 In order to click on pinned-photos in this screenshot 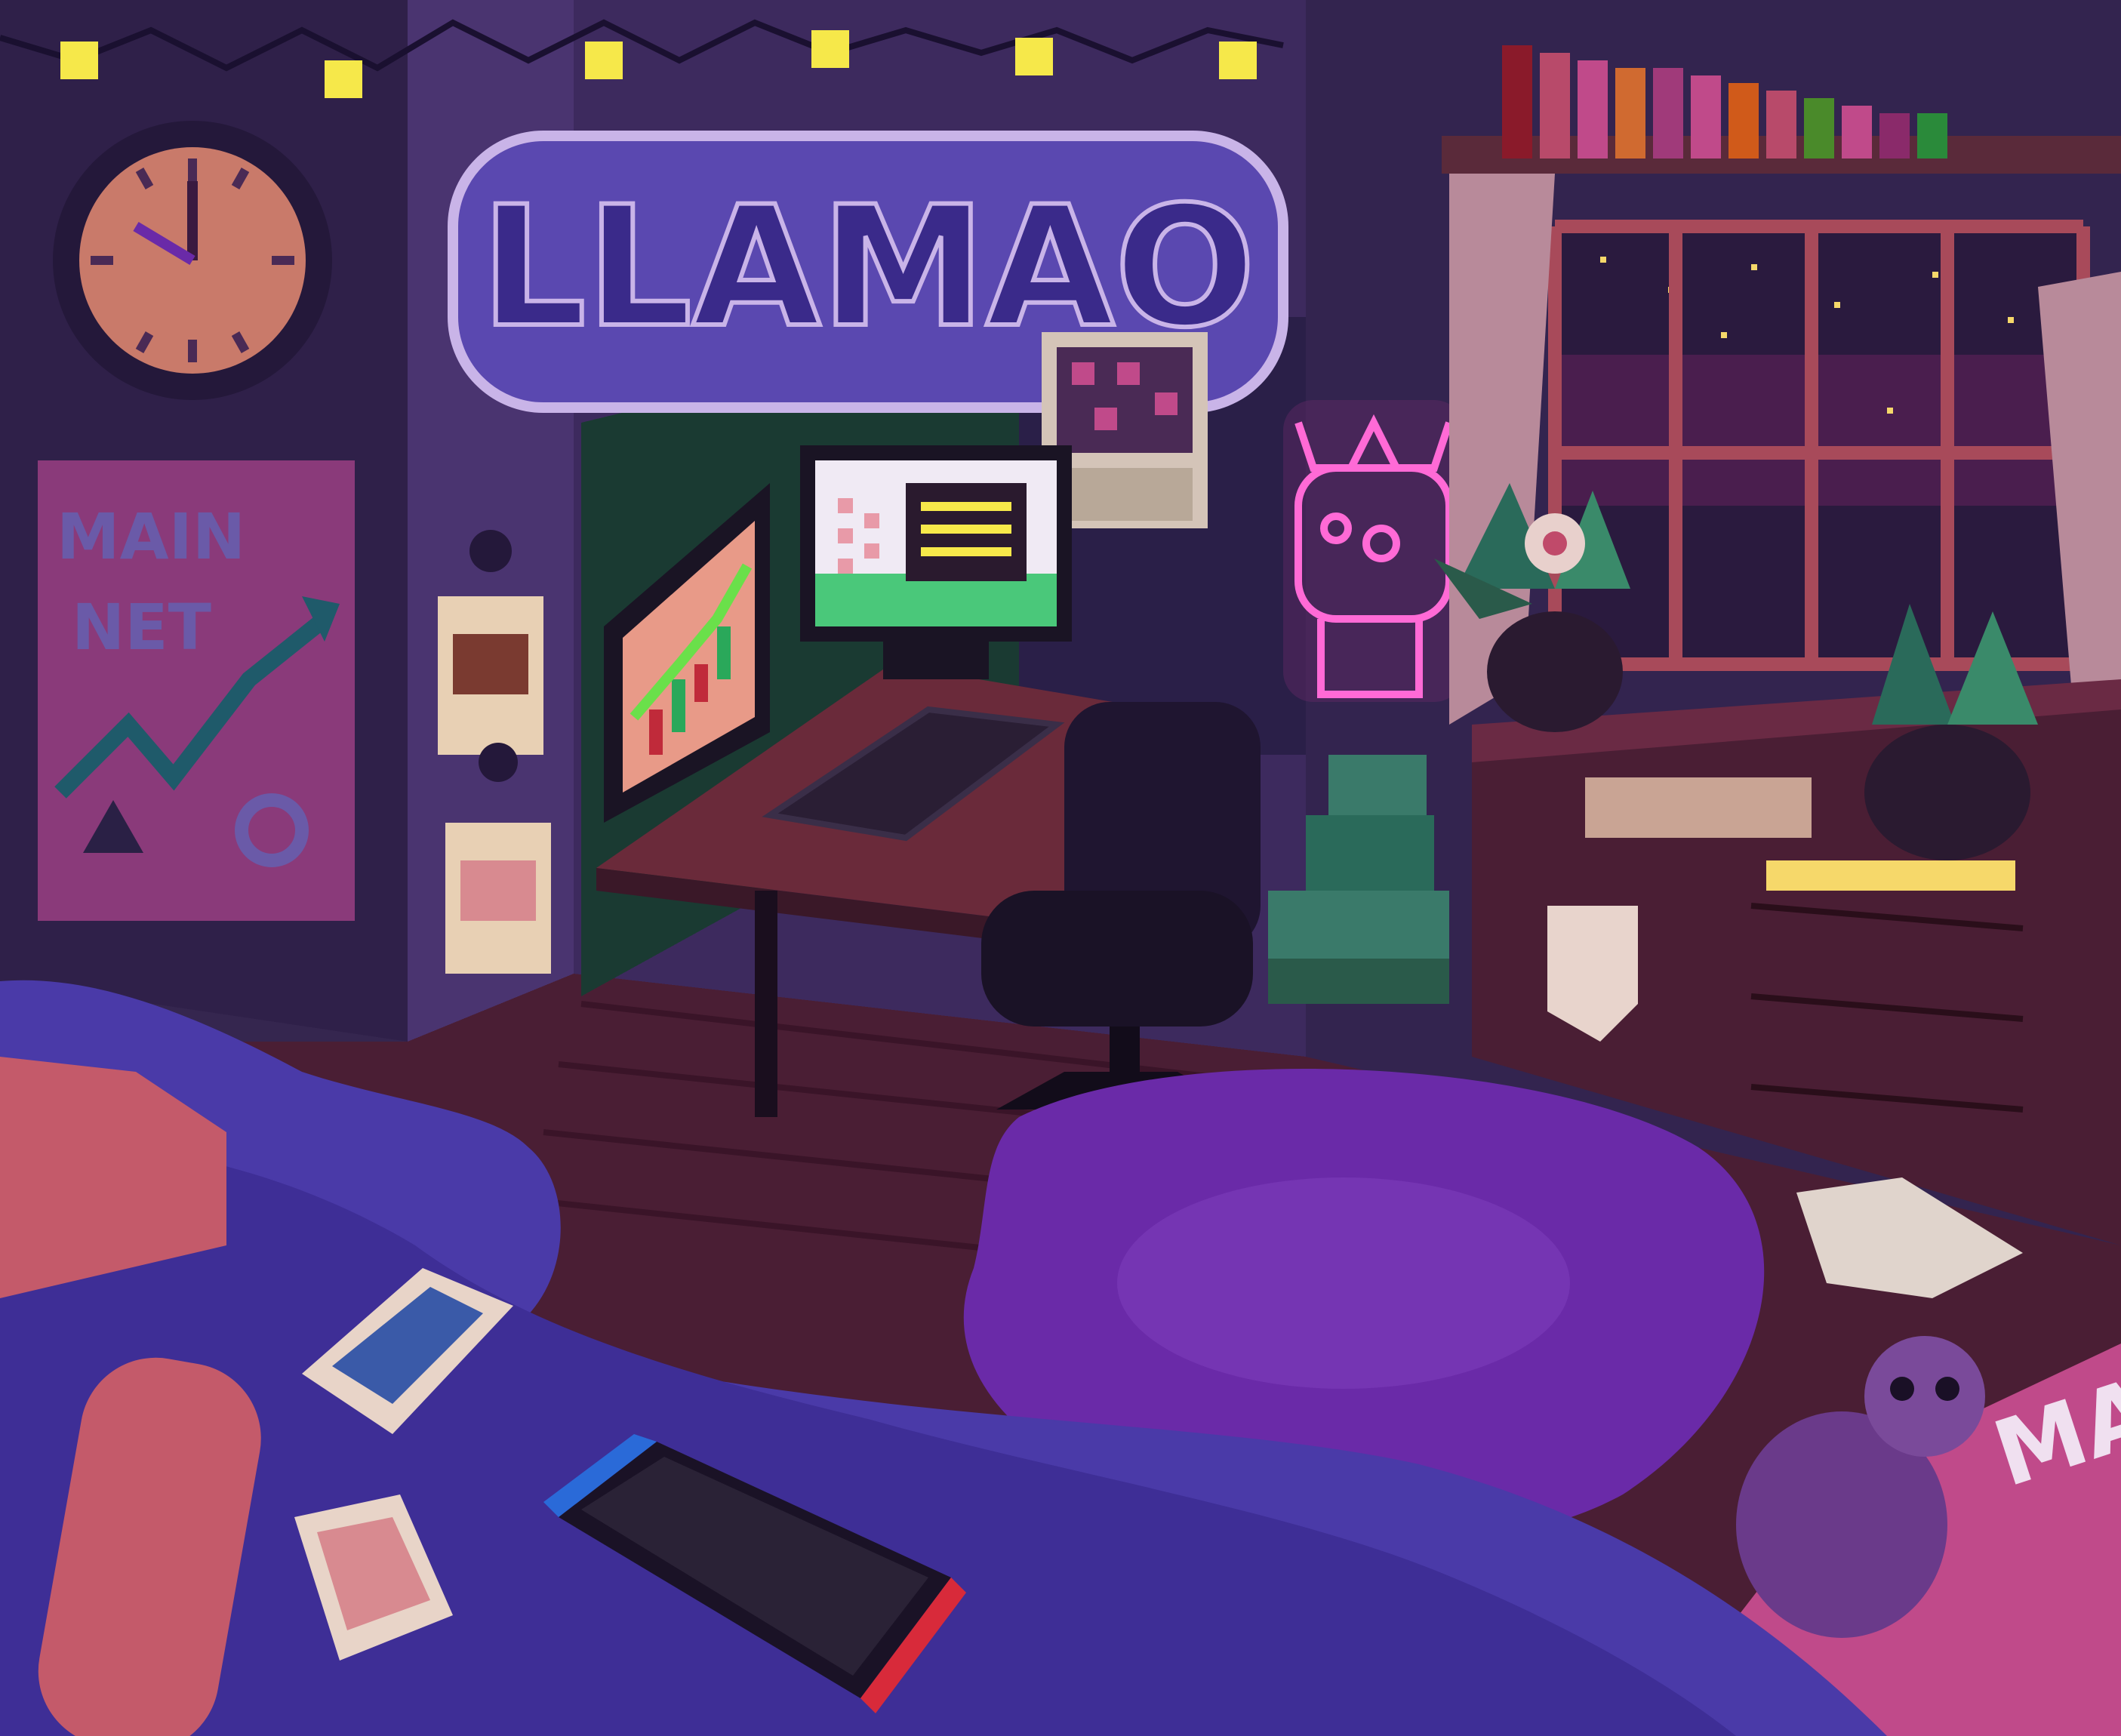, I will do `click(494, 752)`.